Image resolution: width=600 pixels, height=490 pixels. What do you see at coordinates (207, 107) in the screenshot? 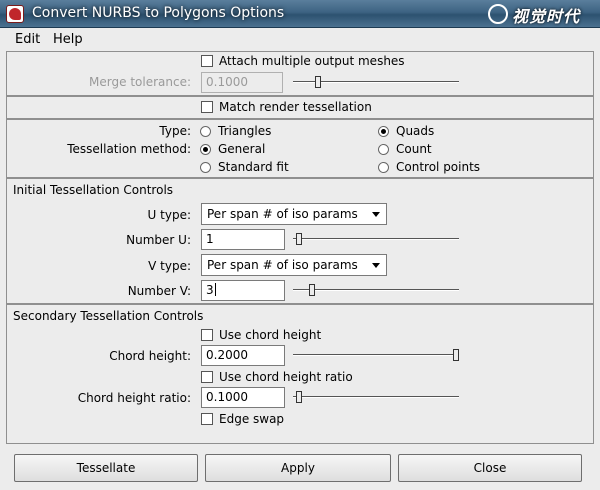
I see `match-render-checkbox` at bounding box center [207, 107].